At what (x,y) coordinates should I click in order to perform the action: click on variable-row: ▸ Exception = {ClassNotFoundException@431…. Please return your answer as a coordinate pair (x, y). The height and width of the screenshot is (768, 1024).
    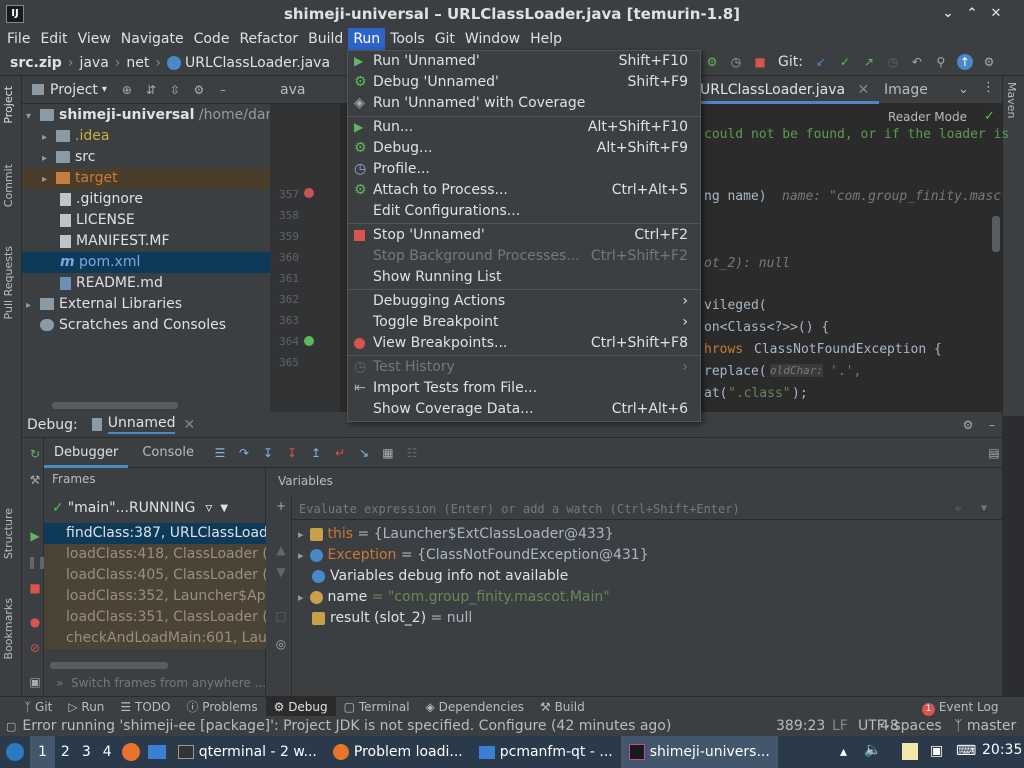
    Looking at the image, I should click on (473, 555).